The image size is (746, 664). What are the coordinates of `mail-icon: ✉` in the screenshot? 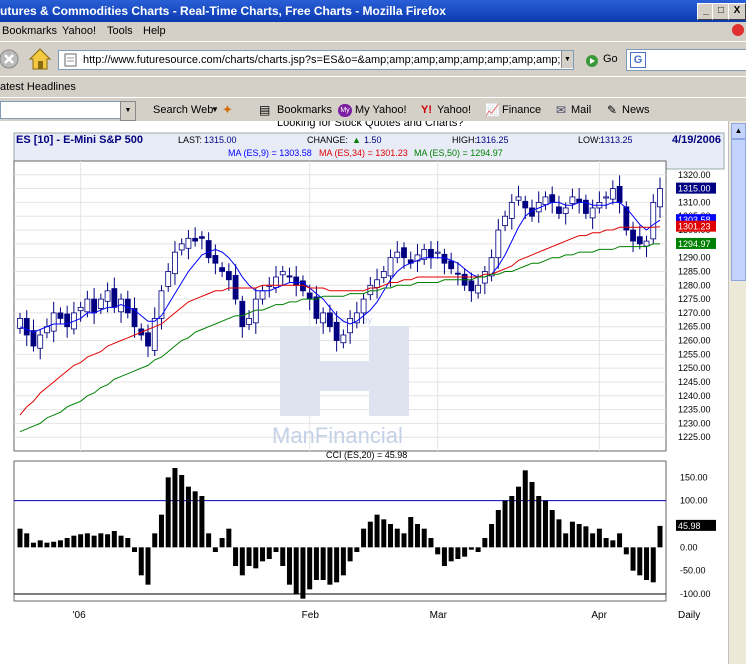 It's located at (561, 110).